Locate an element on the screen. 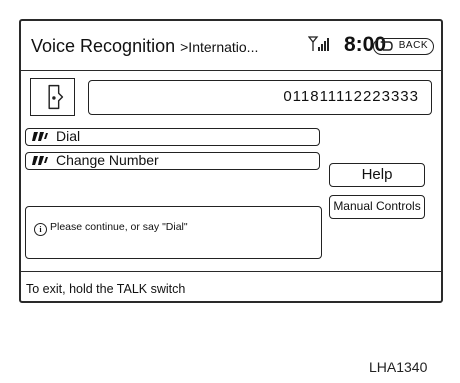  figure-reference-code: LHA1340 is located at coordinates (398, 367).